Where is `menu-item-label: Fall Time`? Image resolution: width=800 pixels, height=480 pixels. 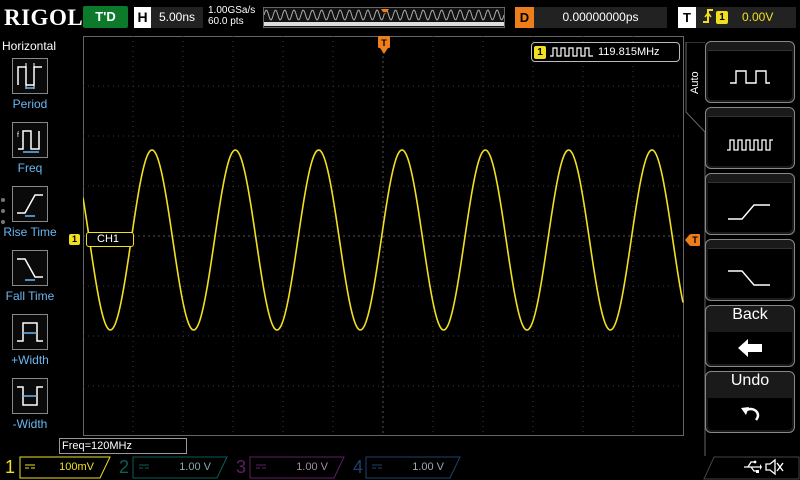 menu-item-label: Fall Time is located at coordinates (30, 296).